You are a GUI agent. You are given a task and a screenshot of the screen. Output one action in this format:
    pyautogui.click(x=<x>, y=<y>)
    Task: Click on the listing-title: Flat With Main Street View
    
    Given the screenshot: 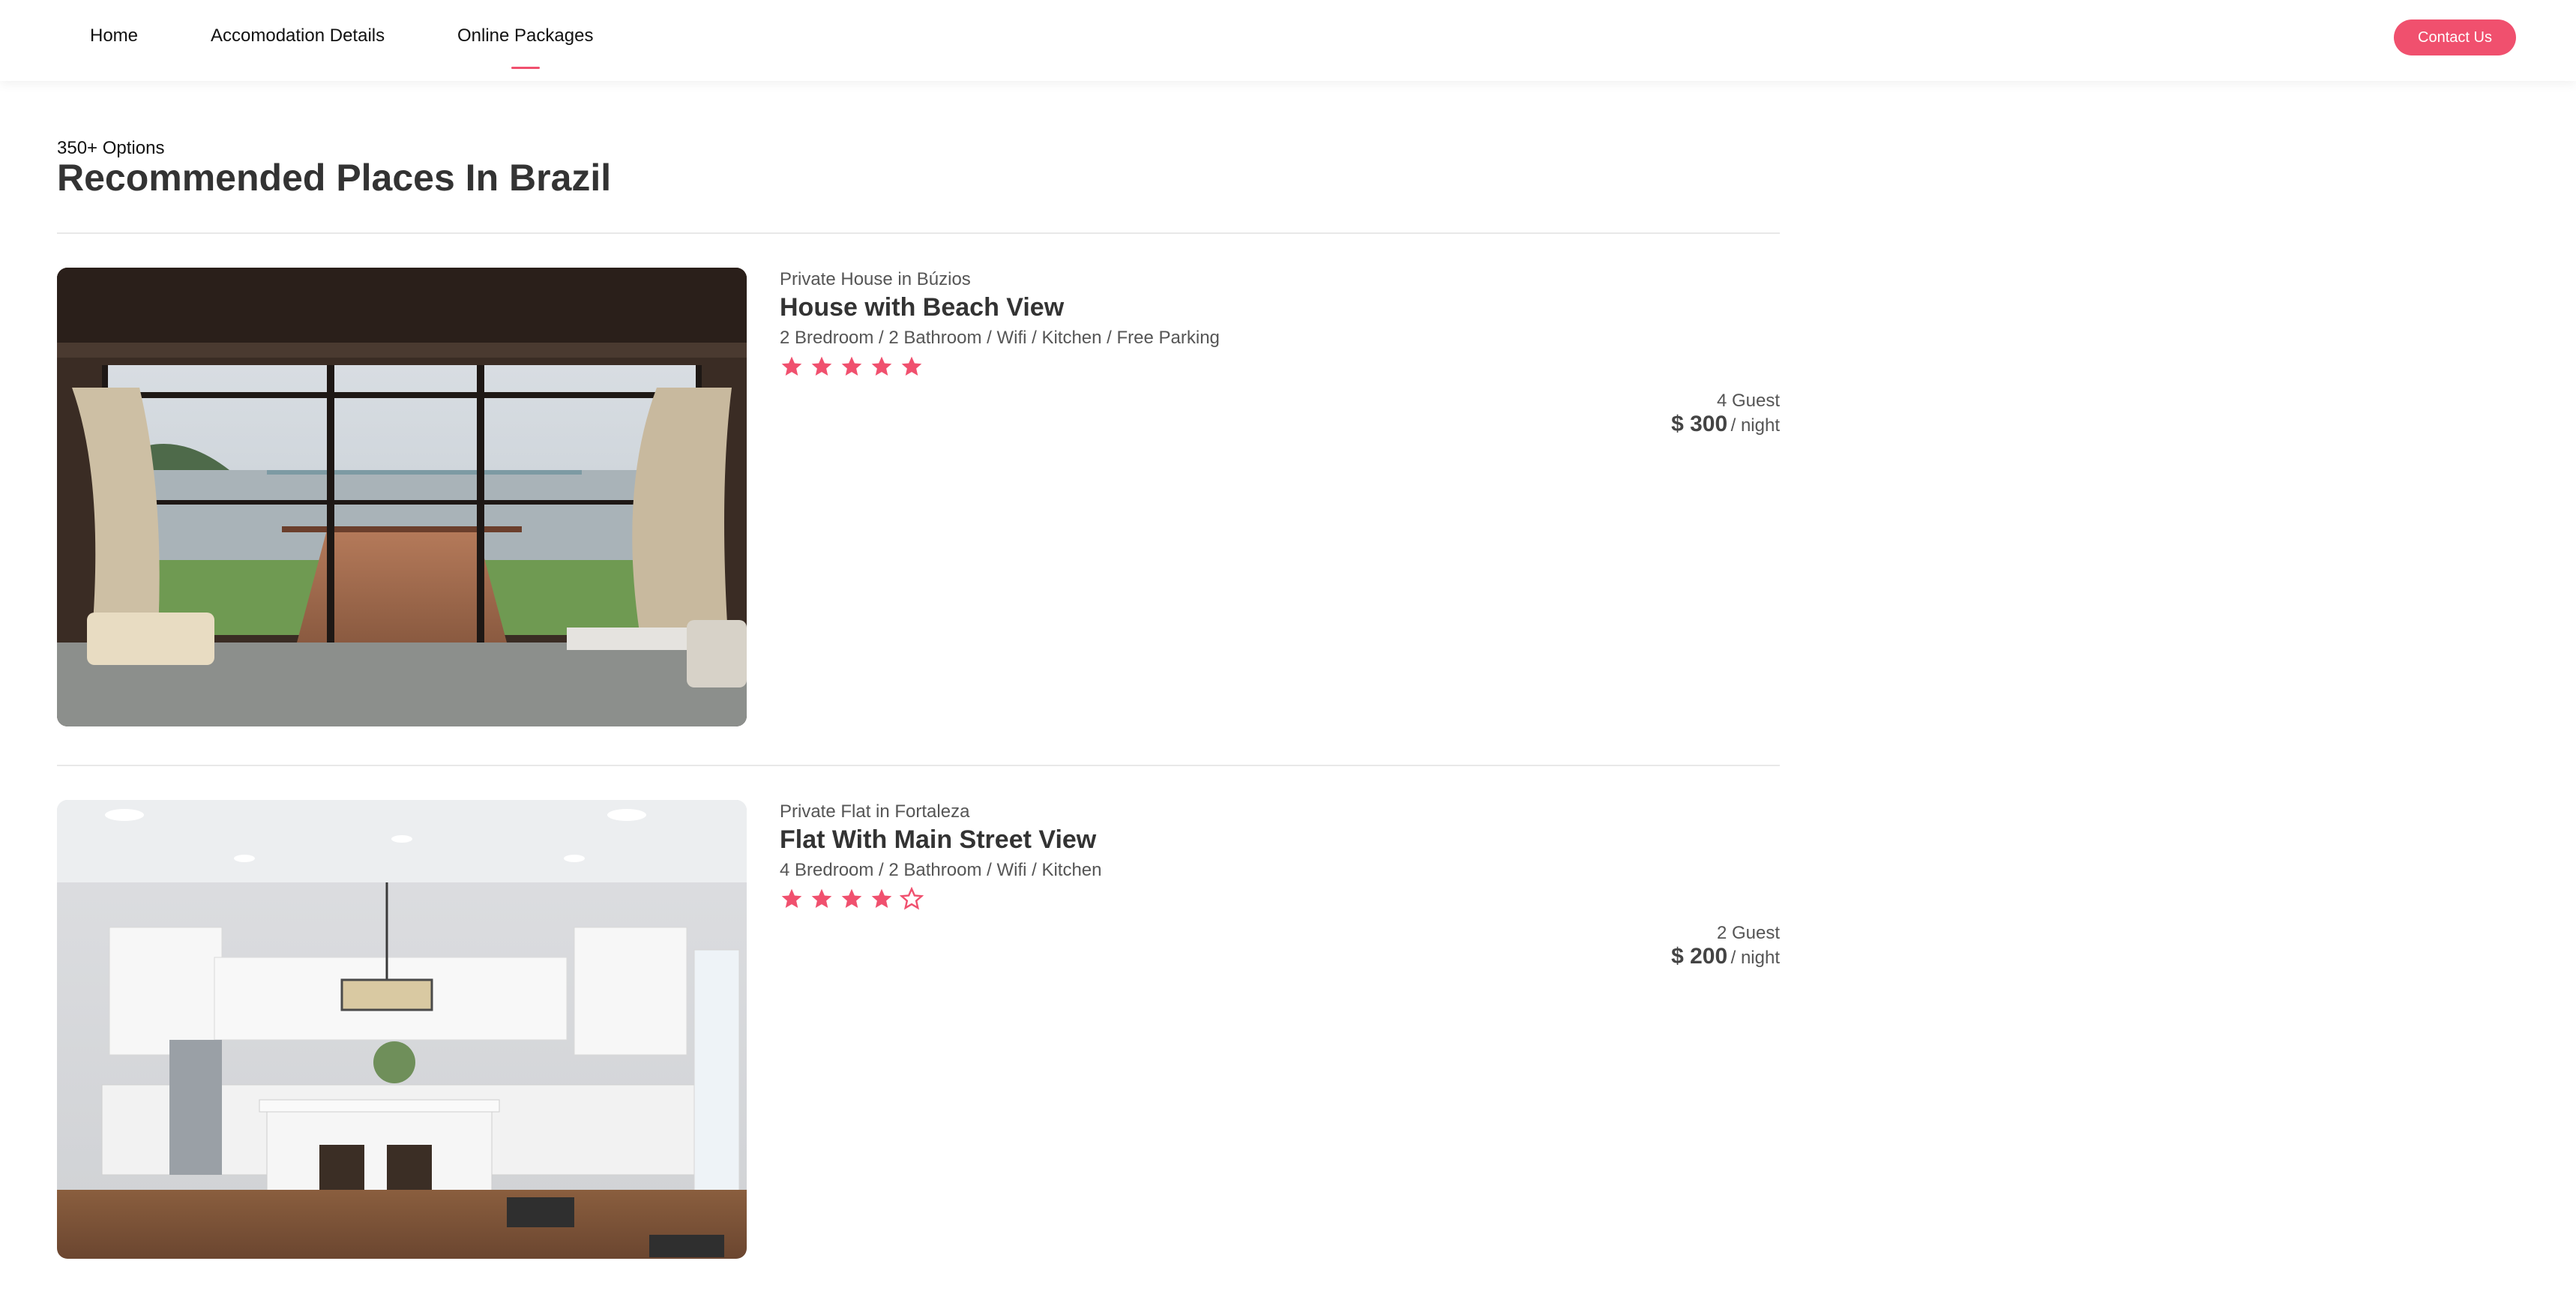 What is the action you would take?
    pyautogui.click(x=938, y=840)
    